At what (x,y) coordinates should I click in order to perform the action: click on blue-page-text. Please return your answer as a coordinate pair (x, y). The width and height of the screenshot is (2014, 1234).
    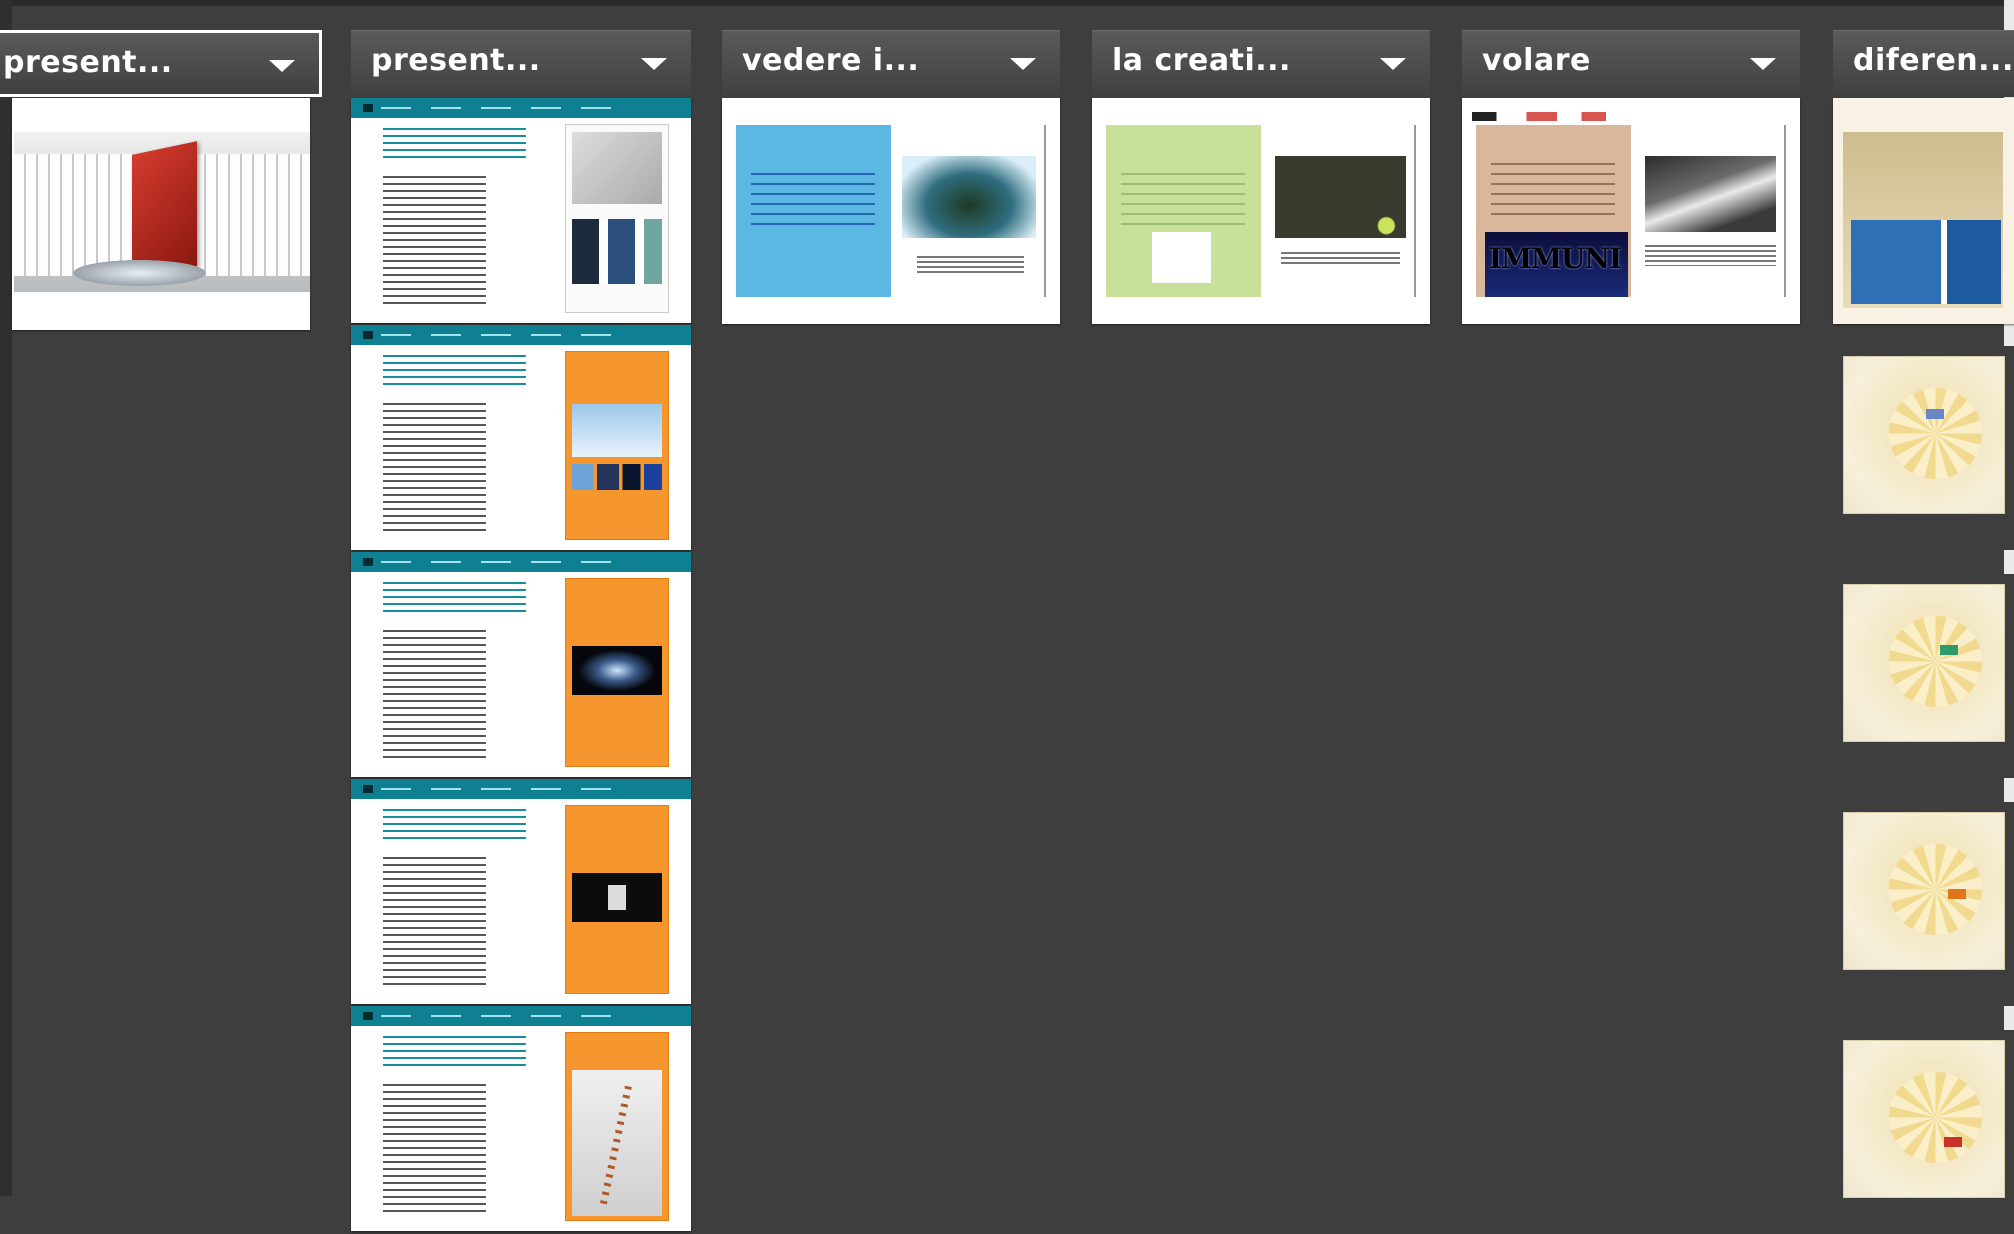
    Looking at the image, I should click on (813, 202).